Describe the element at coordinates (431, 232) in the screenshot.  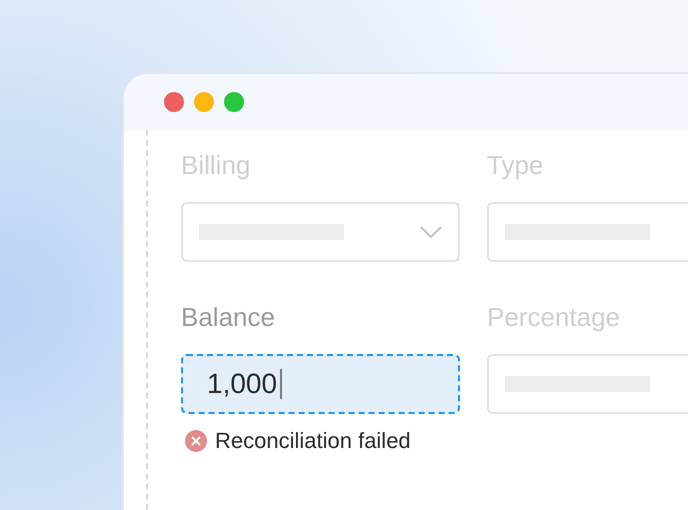
I see `chevron-down-icon` at that location.